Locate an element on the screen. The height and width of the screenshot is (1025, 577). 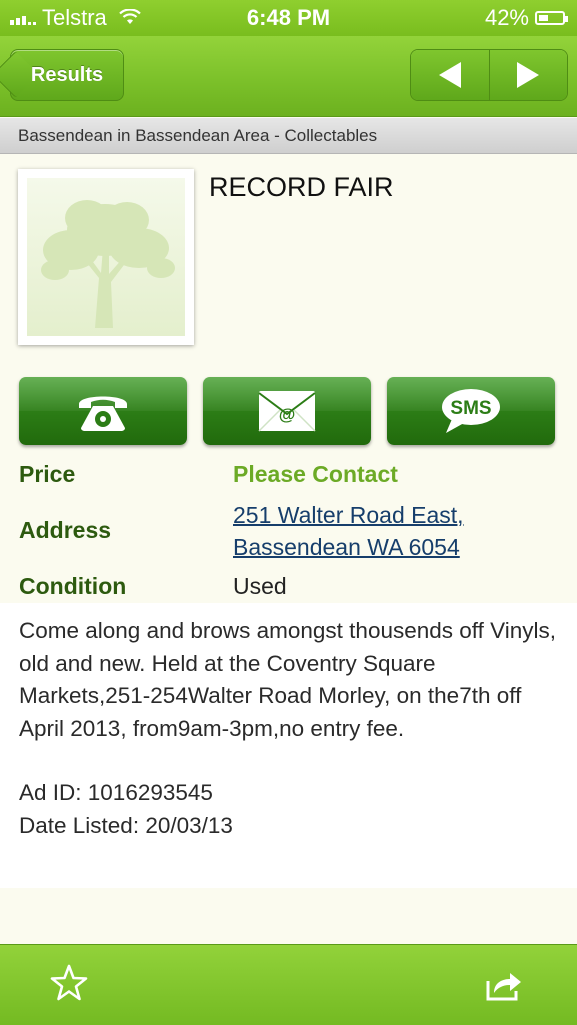
left-arrow-icon is located at coordinates (449, 75).